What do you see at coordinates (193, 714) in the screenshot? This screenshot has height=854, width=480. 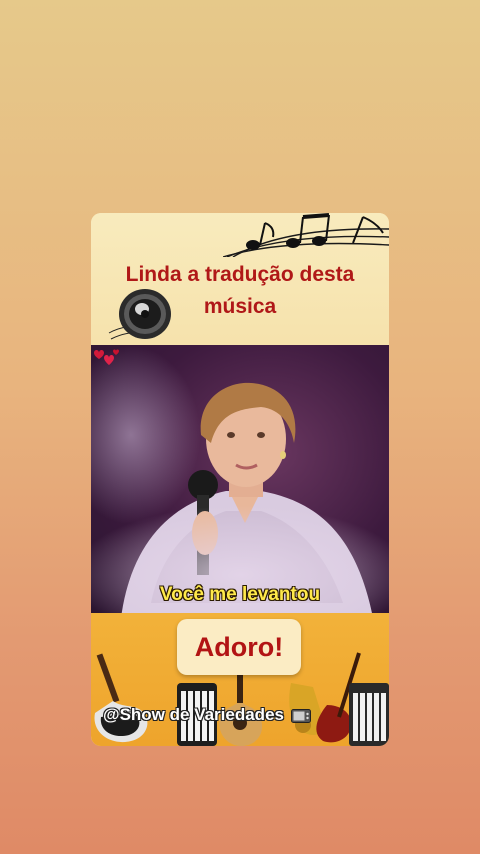 I see `account-handle-text: @Show de Variedades` at bounding box center [193, 714].